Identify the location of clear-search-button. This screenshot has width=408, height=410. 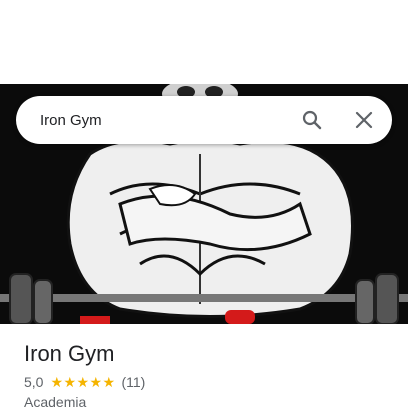
(364, 120).